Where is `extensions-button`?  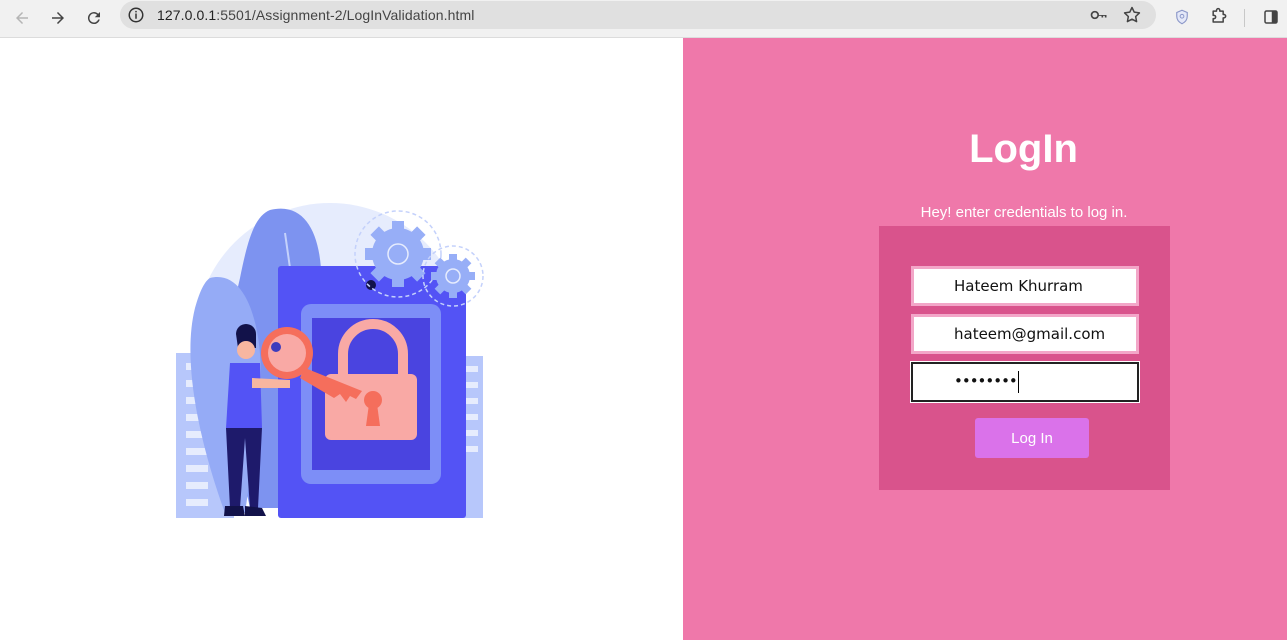
extensions-button is located at coordinates (1219, 17).